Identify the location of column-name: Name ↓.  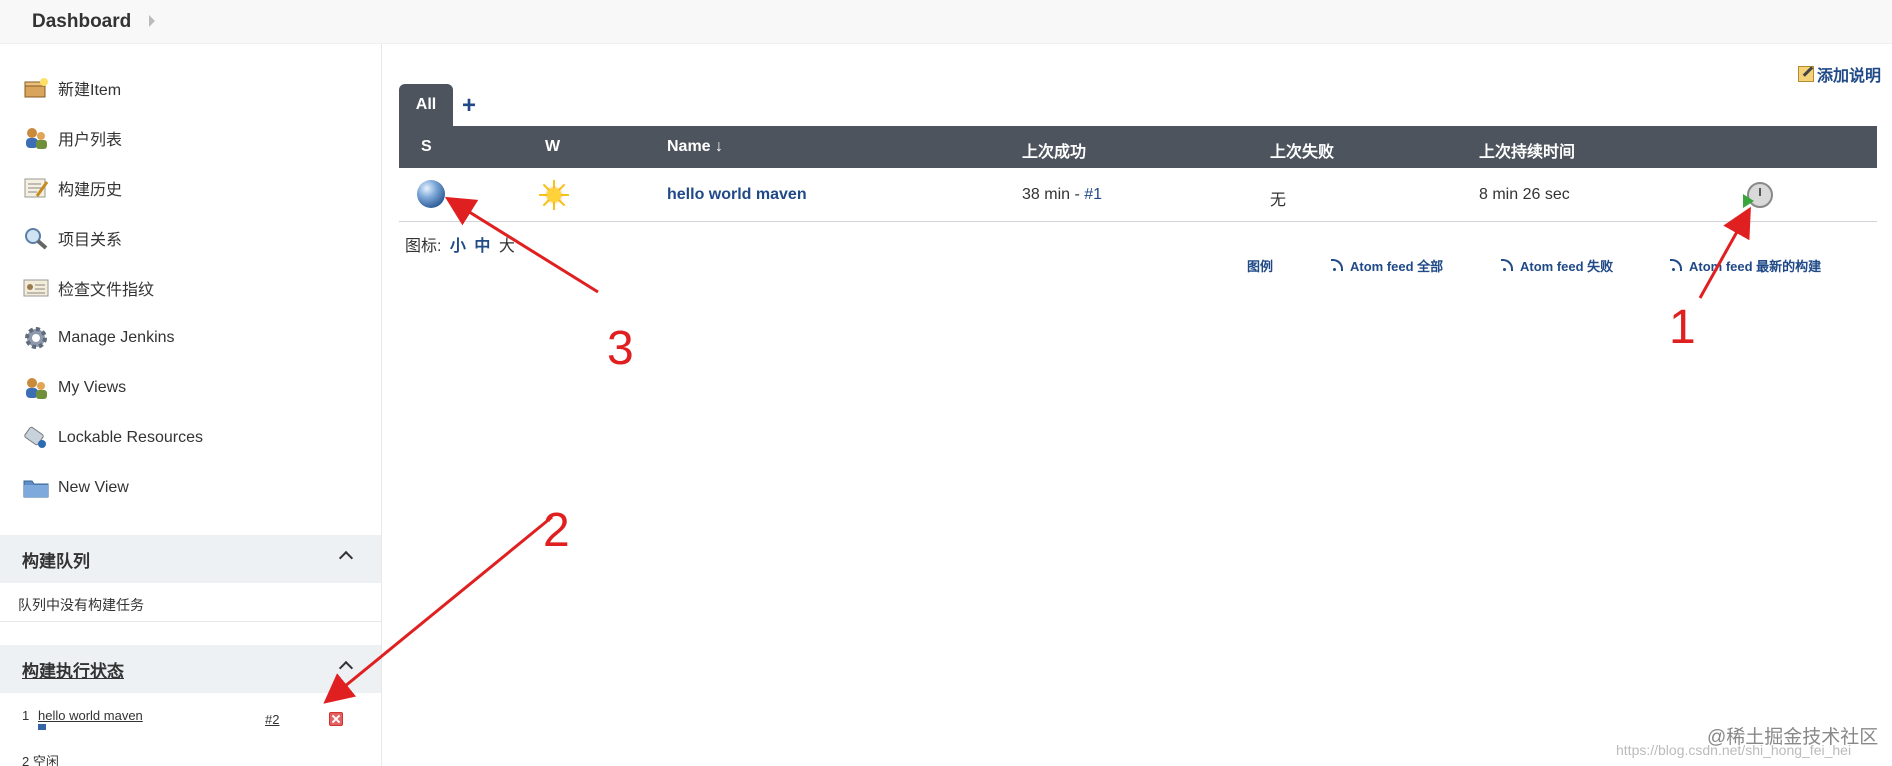
(695, 147).